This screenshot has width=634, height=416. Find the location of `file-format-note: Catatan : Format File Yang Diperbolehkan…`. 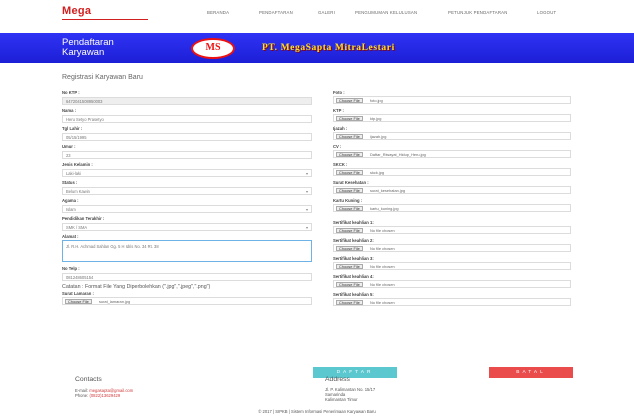

file-format-note: Catatan : Format File Yang Diperbolehkan… is located at coordinates (136, 287).